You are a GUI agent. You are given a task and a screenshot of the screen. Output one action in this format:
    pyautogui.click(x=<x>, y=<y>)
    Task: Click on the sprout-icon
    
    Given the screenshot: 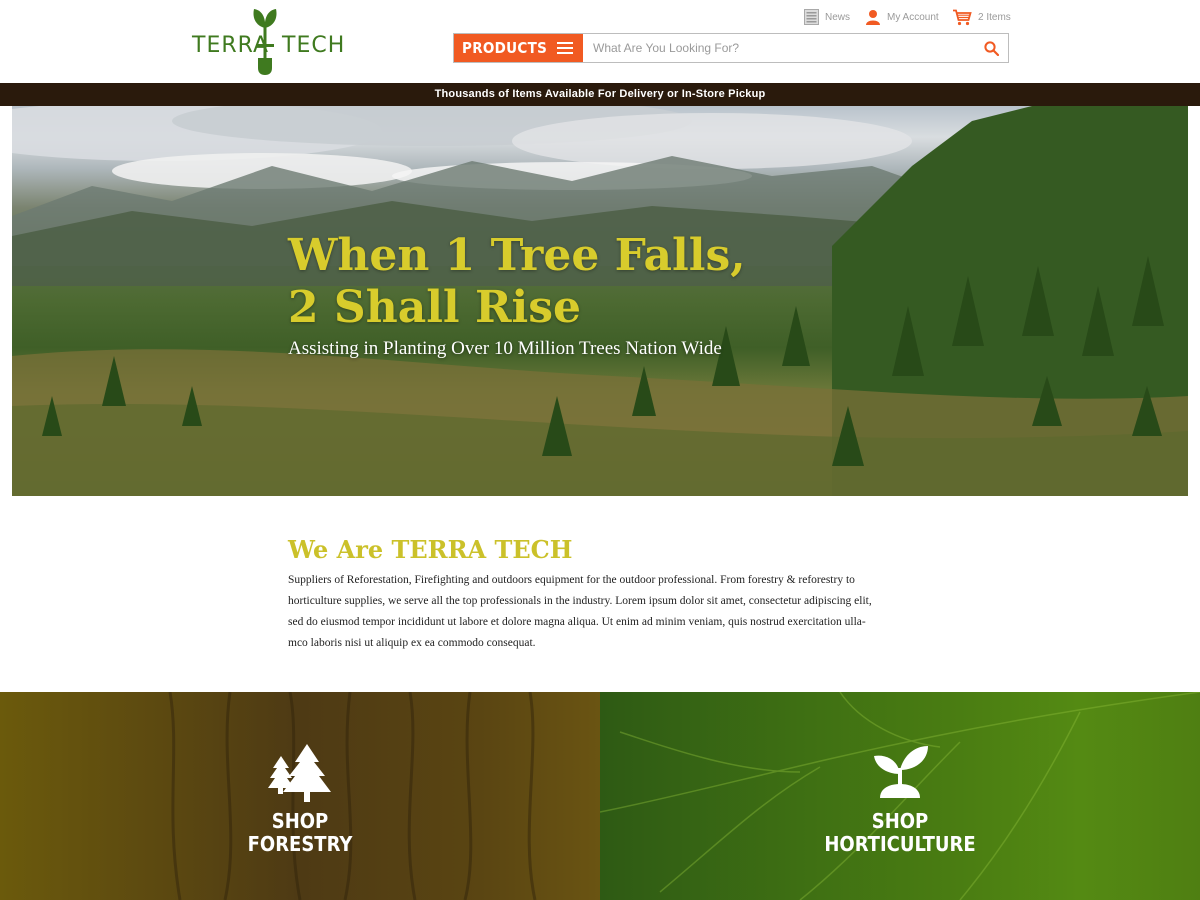 What is the action you would take?
    pyautogui.click(x=901, y=772)
    